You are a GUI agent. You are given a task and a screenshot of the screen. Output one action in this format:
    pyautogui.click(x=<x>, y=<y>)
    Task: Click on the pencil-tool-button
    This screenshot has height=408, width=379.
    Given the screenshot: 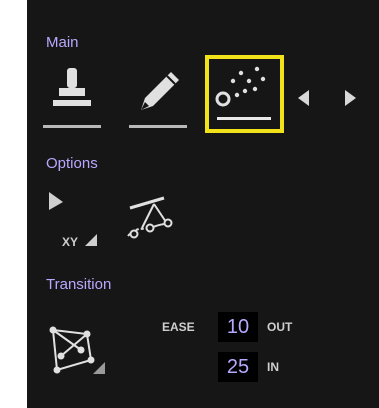 What is the action you would take?
    pyautogui.click(x=158, y=98)
    